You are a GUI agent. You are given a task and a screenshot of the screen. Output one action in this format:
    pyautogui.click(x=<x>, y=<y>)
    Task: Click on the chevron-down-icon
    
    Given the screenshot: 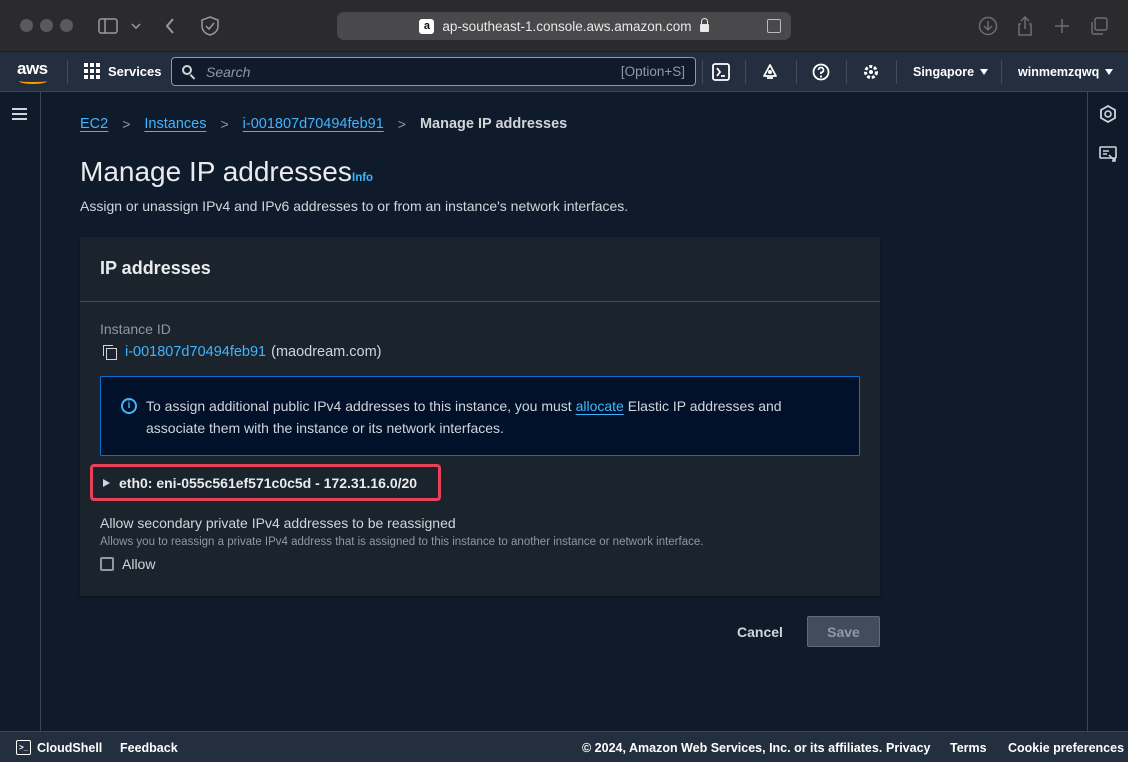 What is the action you would take?
    pyautogui.click(x=136, y=26)
    